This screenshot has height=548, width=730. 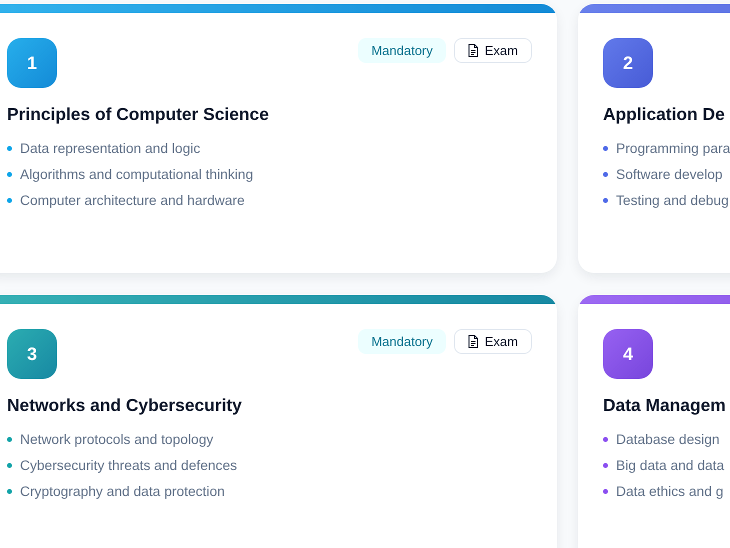 I want to click on topic-text: Cryptography and data protection, so click(x=122, y=491).